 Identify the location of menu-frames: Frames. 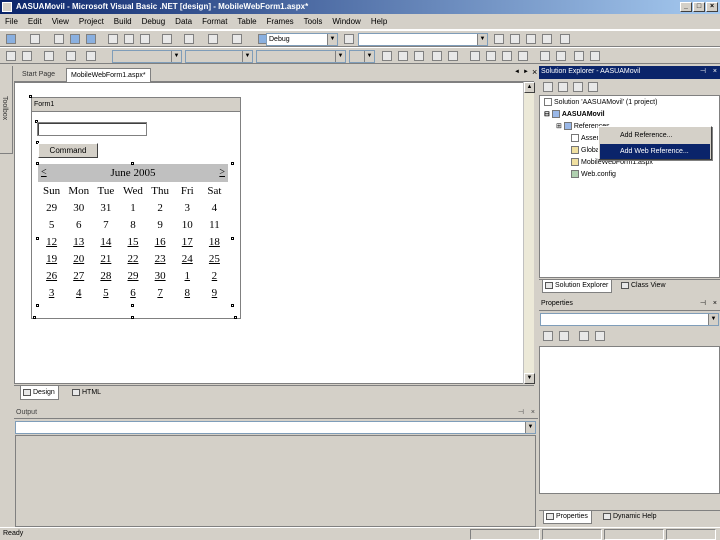
(280, 22).